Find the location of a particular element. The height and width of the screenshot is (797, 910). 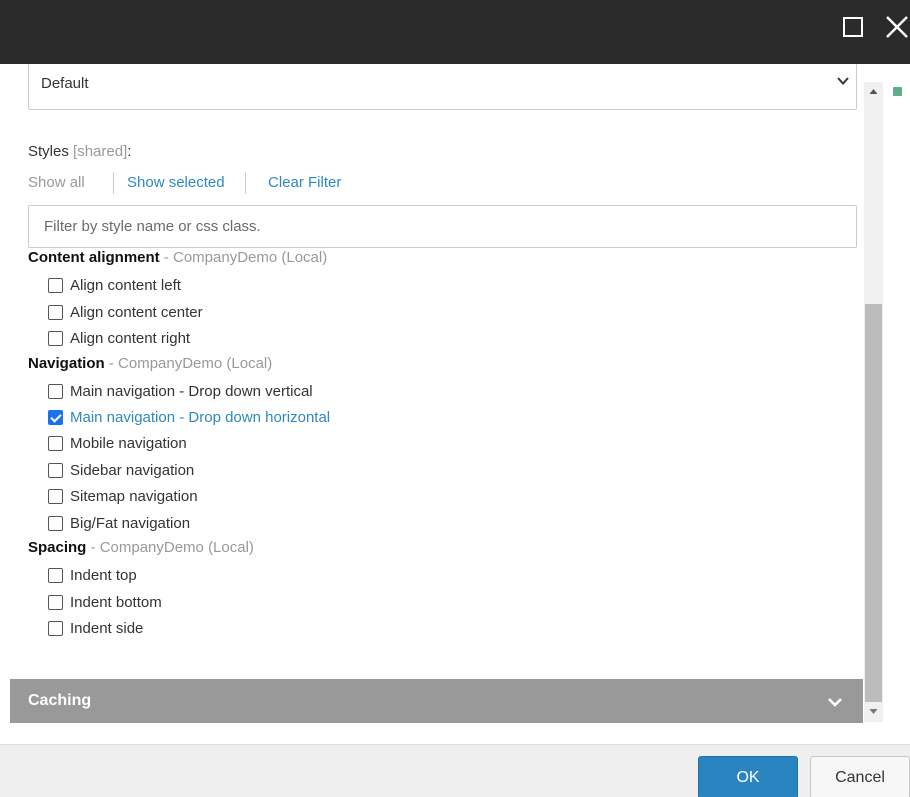

scroll-up-button is located at coordinates (873, 92).